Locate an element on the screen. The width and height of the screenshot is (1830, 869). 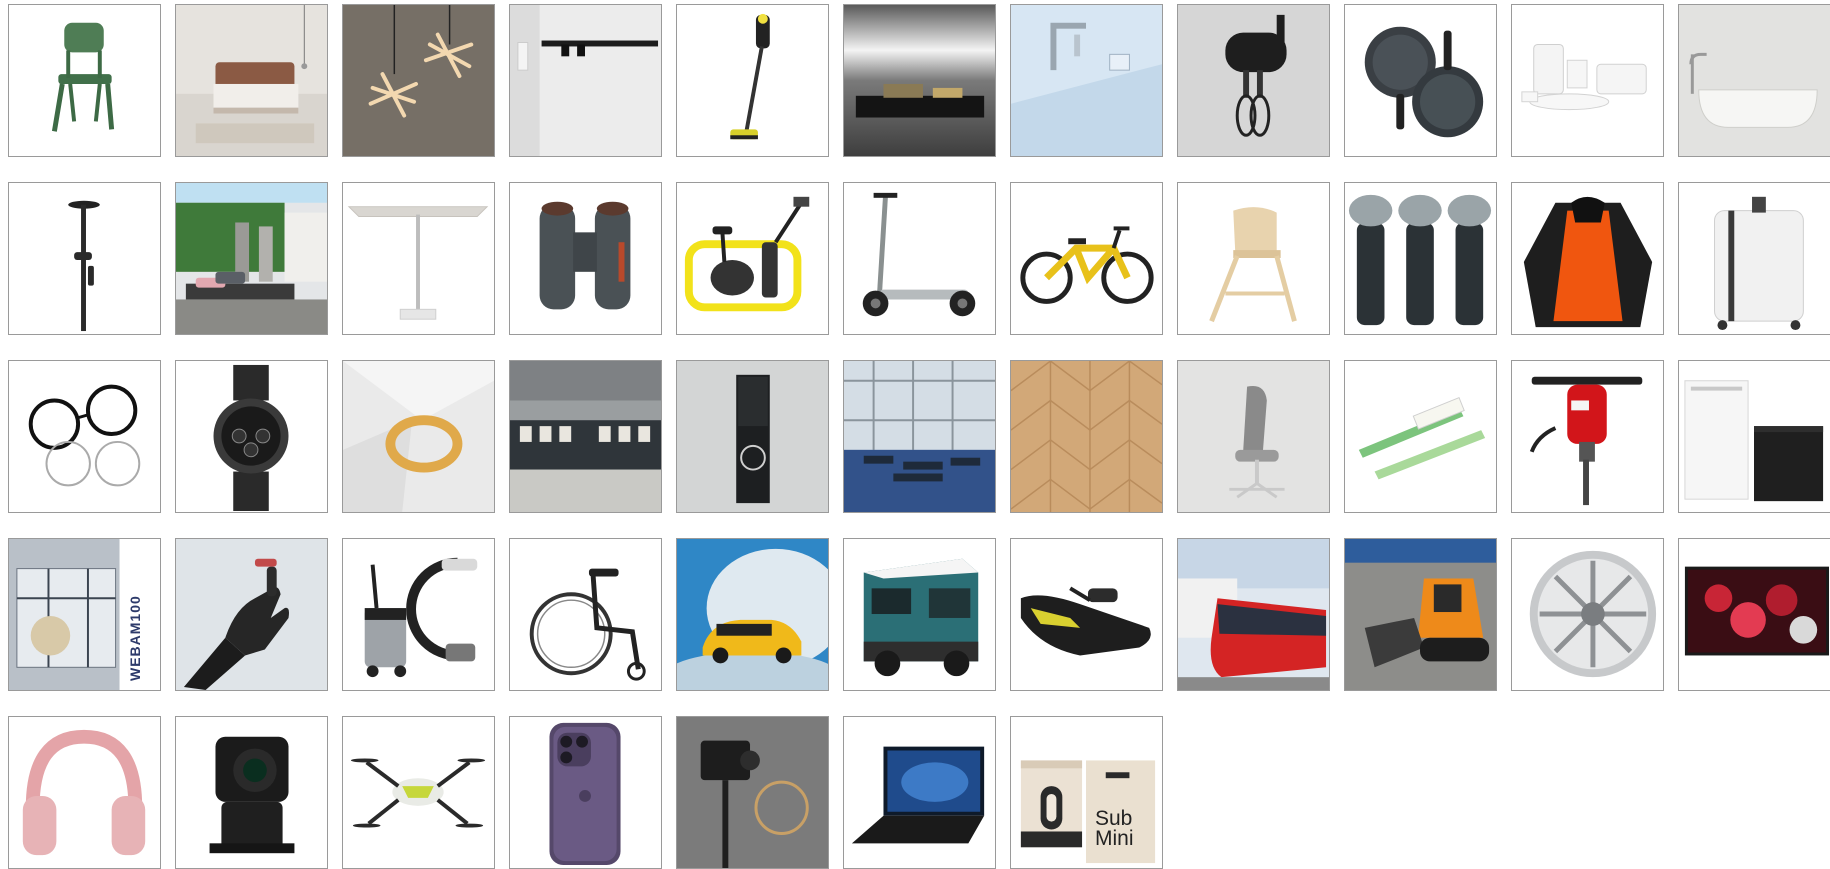
tile-tram is located at coordinates (1253, 614).